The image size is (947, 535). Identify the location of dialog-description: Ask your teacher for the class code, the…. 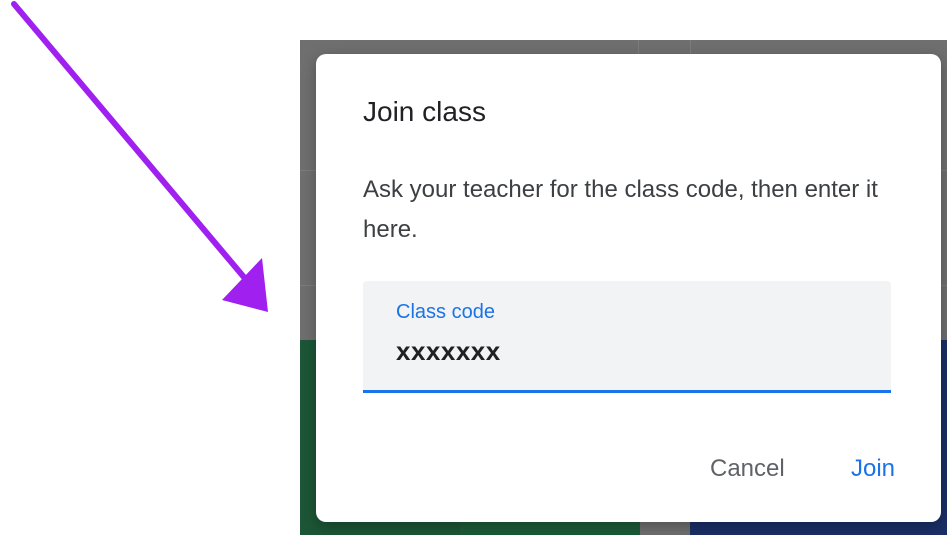
(620, 209).